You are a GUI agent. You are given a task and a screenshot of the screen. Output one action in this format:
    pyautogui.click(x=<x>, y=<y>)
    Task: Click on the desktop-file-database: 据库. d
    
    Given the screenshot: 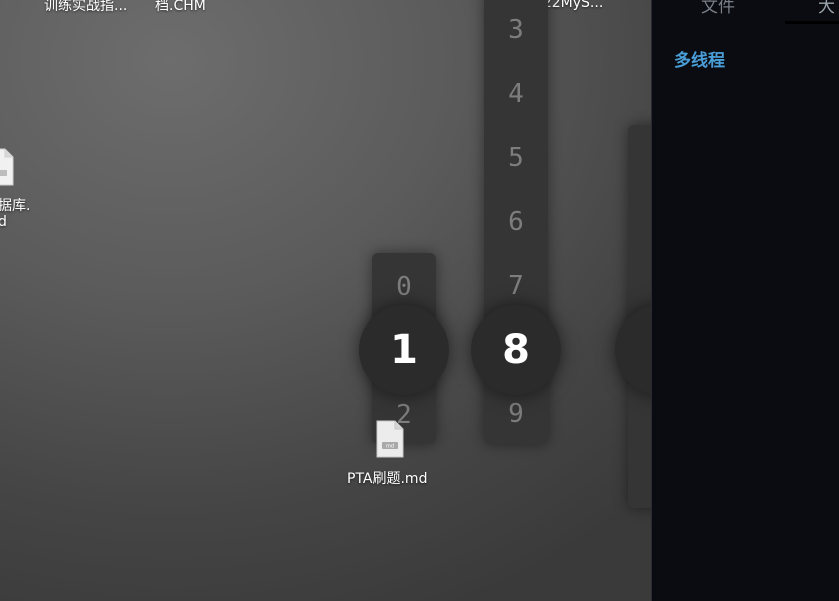 What is the action you would take?
    pyautogui.click(x=23, y=193)
    